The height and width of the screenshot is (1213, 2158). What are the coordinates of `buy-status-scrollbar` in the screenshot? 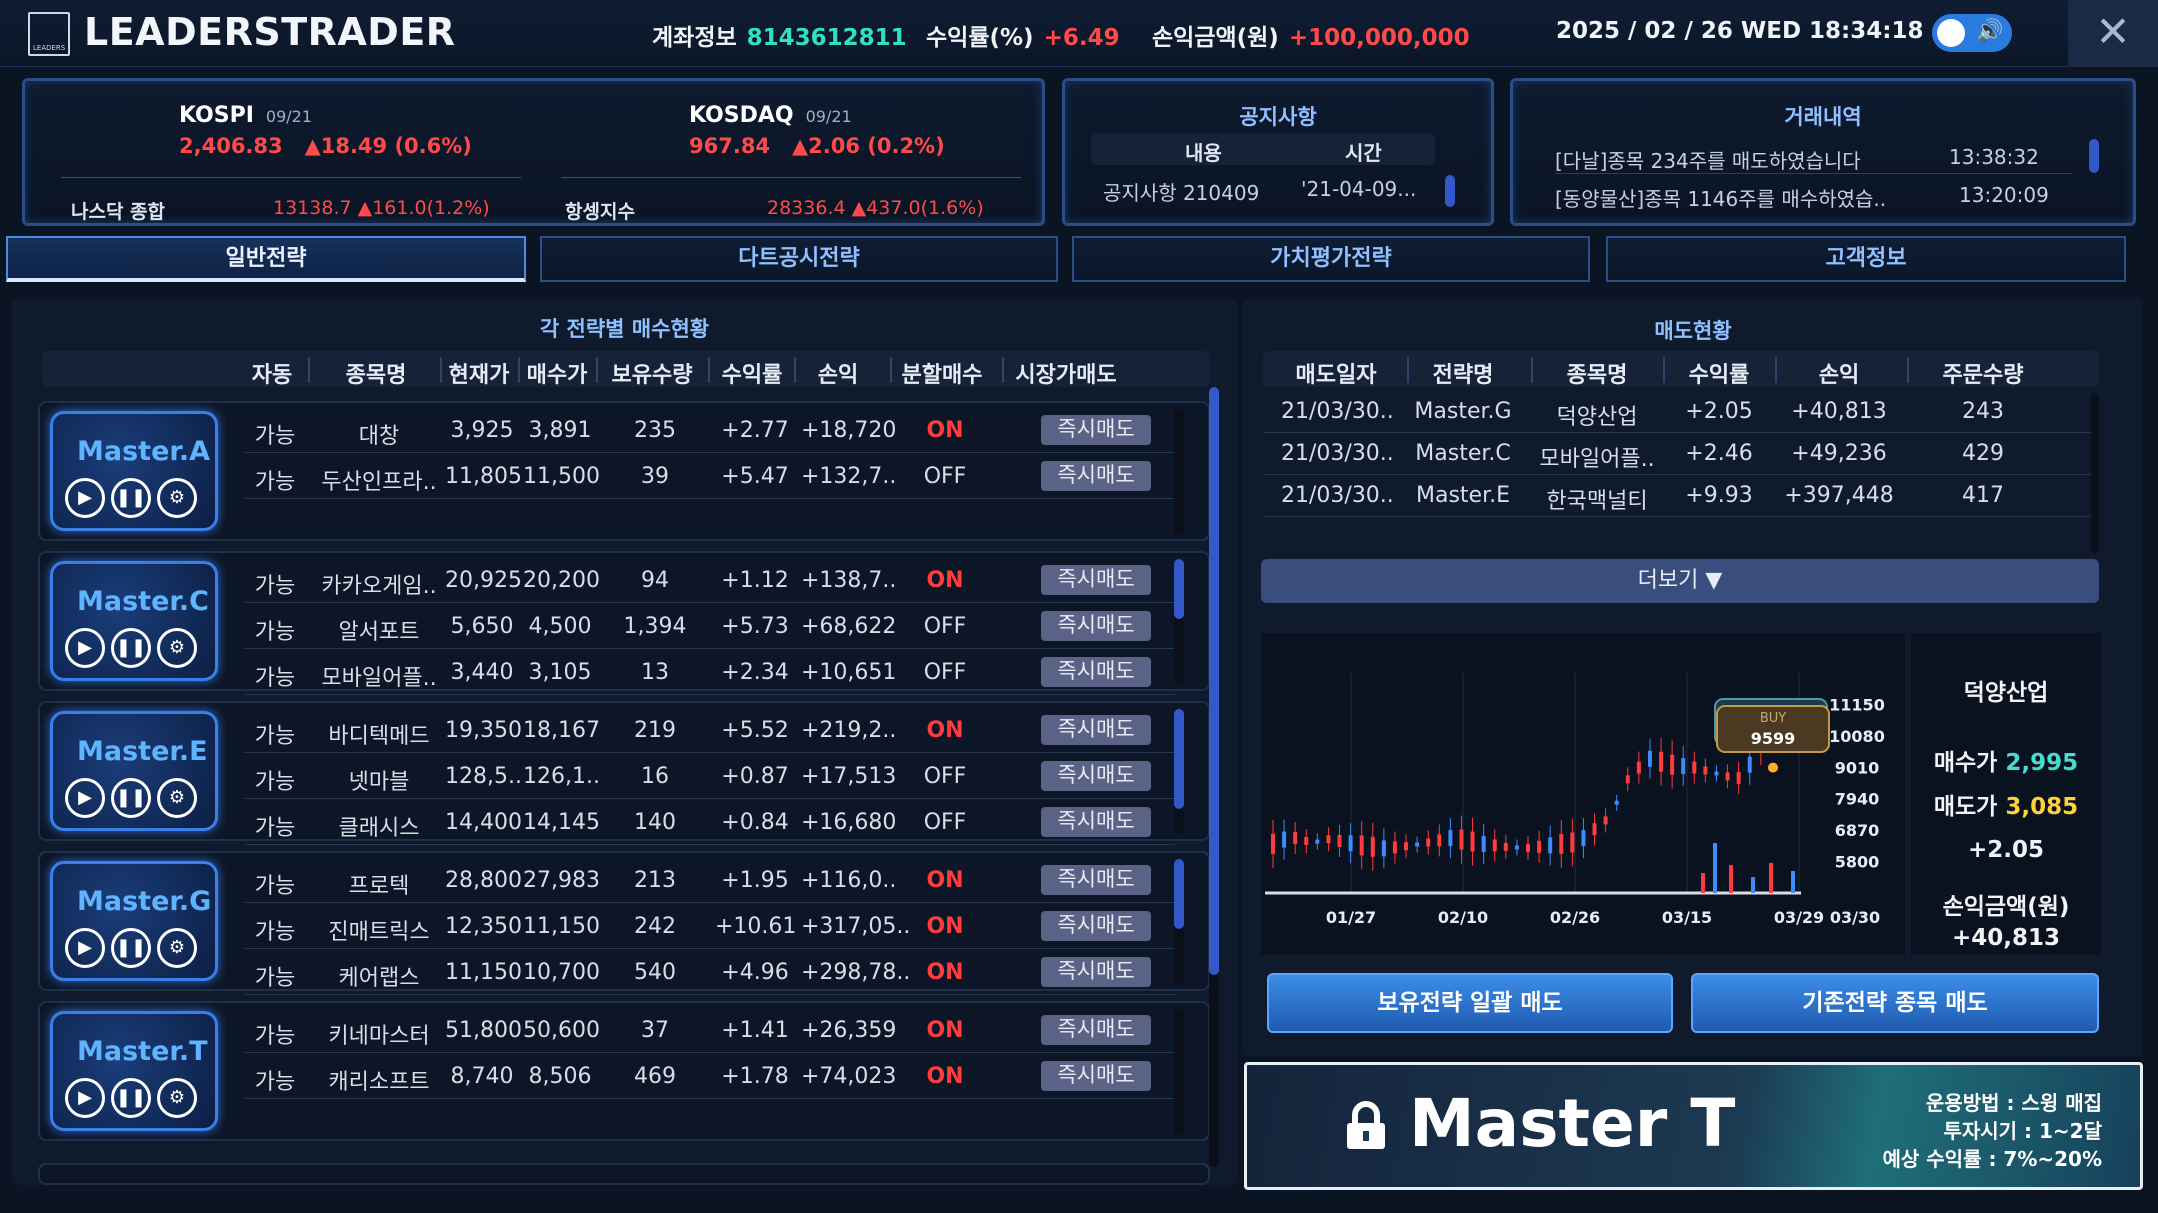 It's located at (1214, 777).